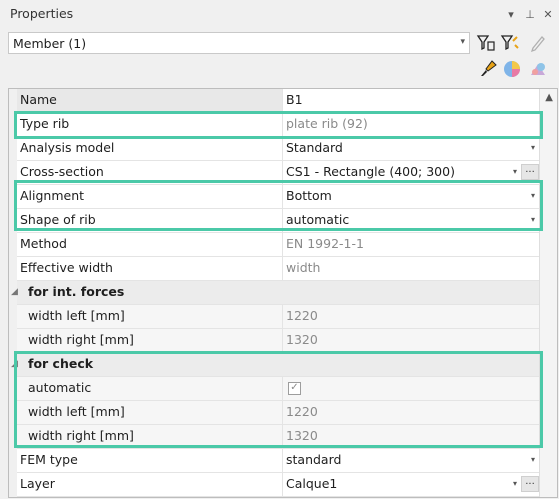 The height and width of the screenshot is (499, 559). Describe the element at coordinates (45, 123) in the screenshot. I see `property-label: Type rib` at that location.